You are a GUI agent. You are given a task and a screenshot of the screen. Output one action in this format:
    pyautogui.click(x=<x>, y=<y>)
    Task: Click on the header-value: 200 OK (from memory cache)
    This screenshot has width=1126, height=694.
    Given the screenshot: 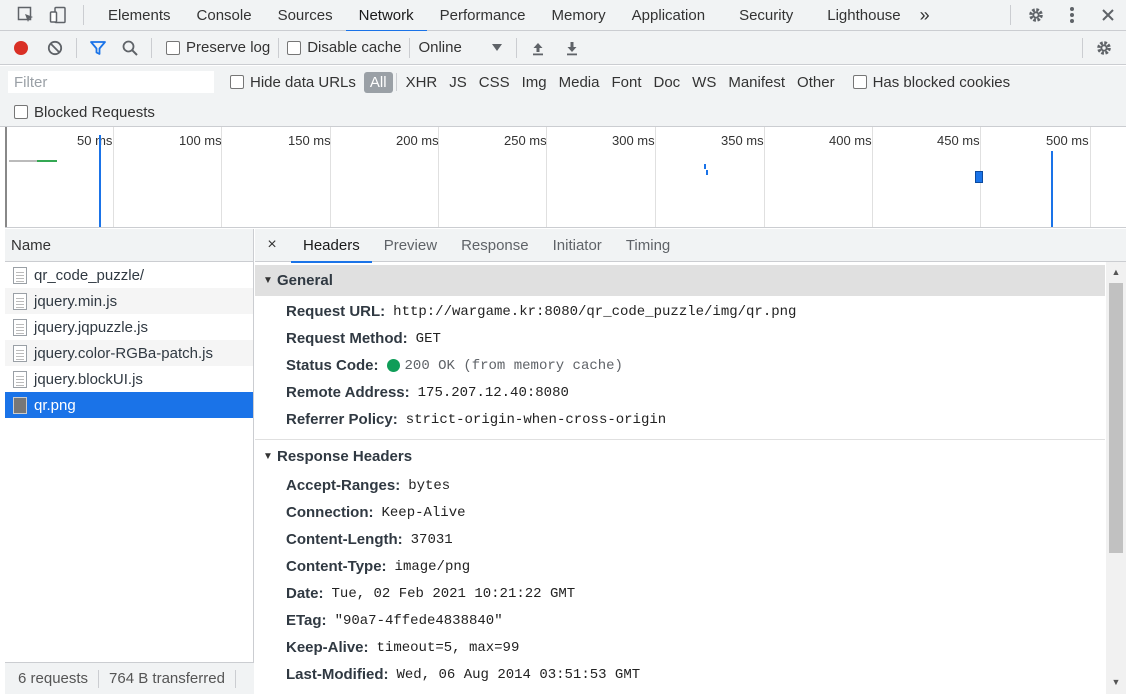 What is the action you would take?
    pyautogui.click(x=513, y=365)
    